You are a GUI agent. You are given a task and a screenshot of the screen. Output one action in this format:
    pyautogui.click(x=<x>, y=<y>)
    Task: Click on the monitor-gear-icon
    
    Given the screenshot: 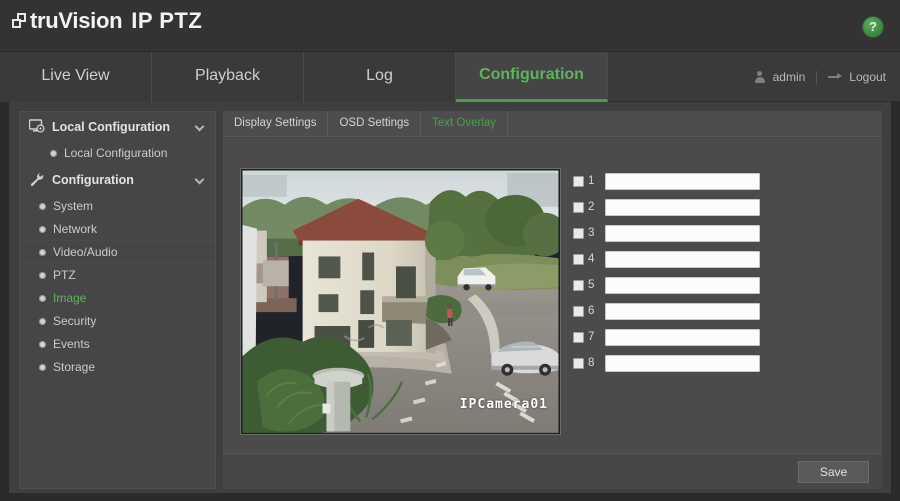 What is the action you would take?
    pyautogui.click(x=37, y=126)
    